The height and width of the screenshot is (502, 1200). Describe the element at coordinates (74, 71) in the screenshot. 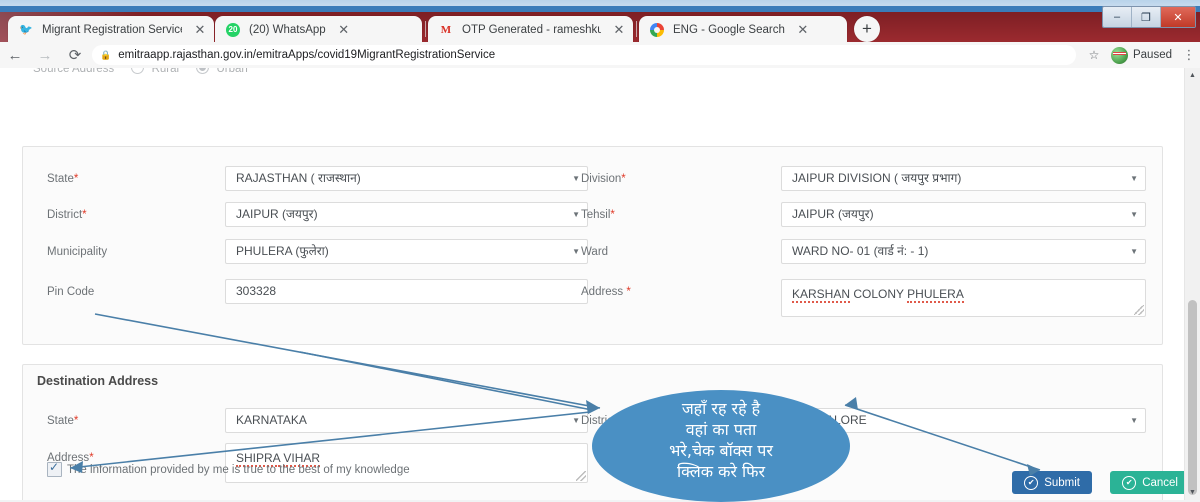

I see `source-address-legend: Source Address` at that location.